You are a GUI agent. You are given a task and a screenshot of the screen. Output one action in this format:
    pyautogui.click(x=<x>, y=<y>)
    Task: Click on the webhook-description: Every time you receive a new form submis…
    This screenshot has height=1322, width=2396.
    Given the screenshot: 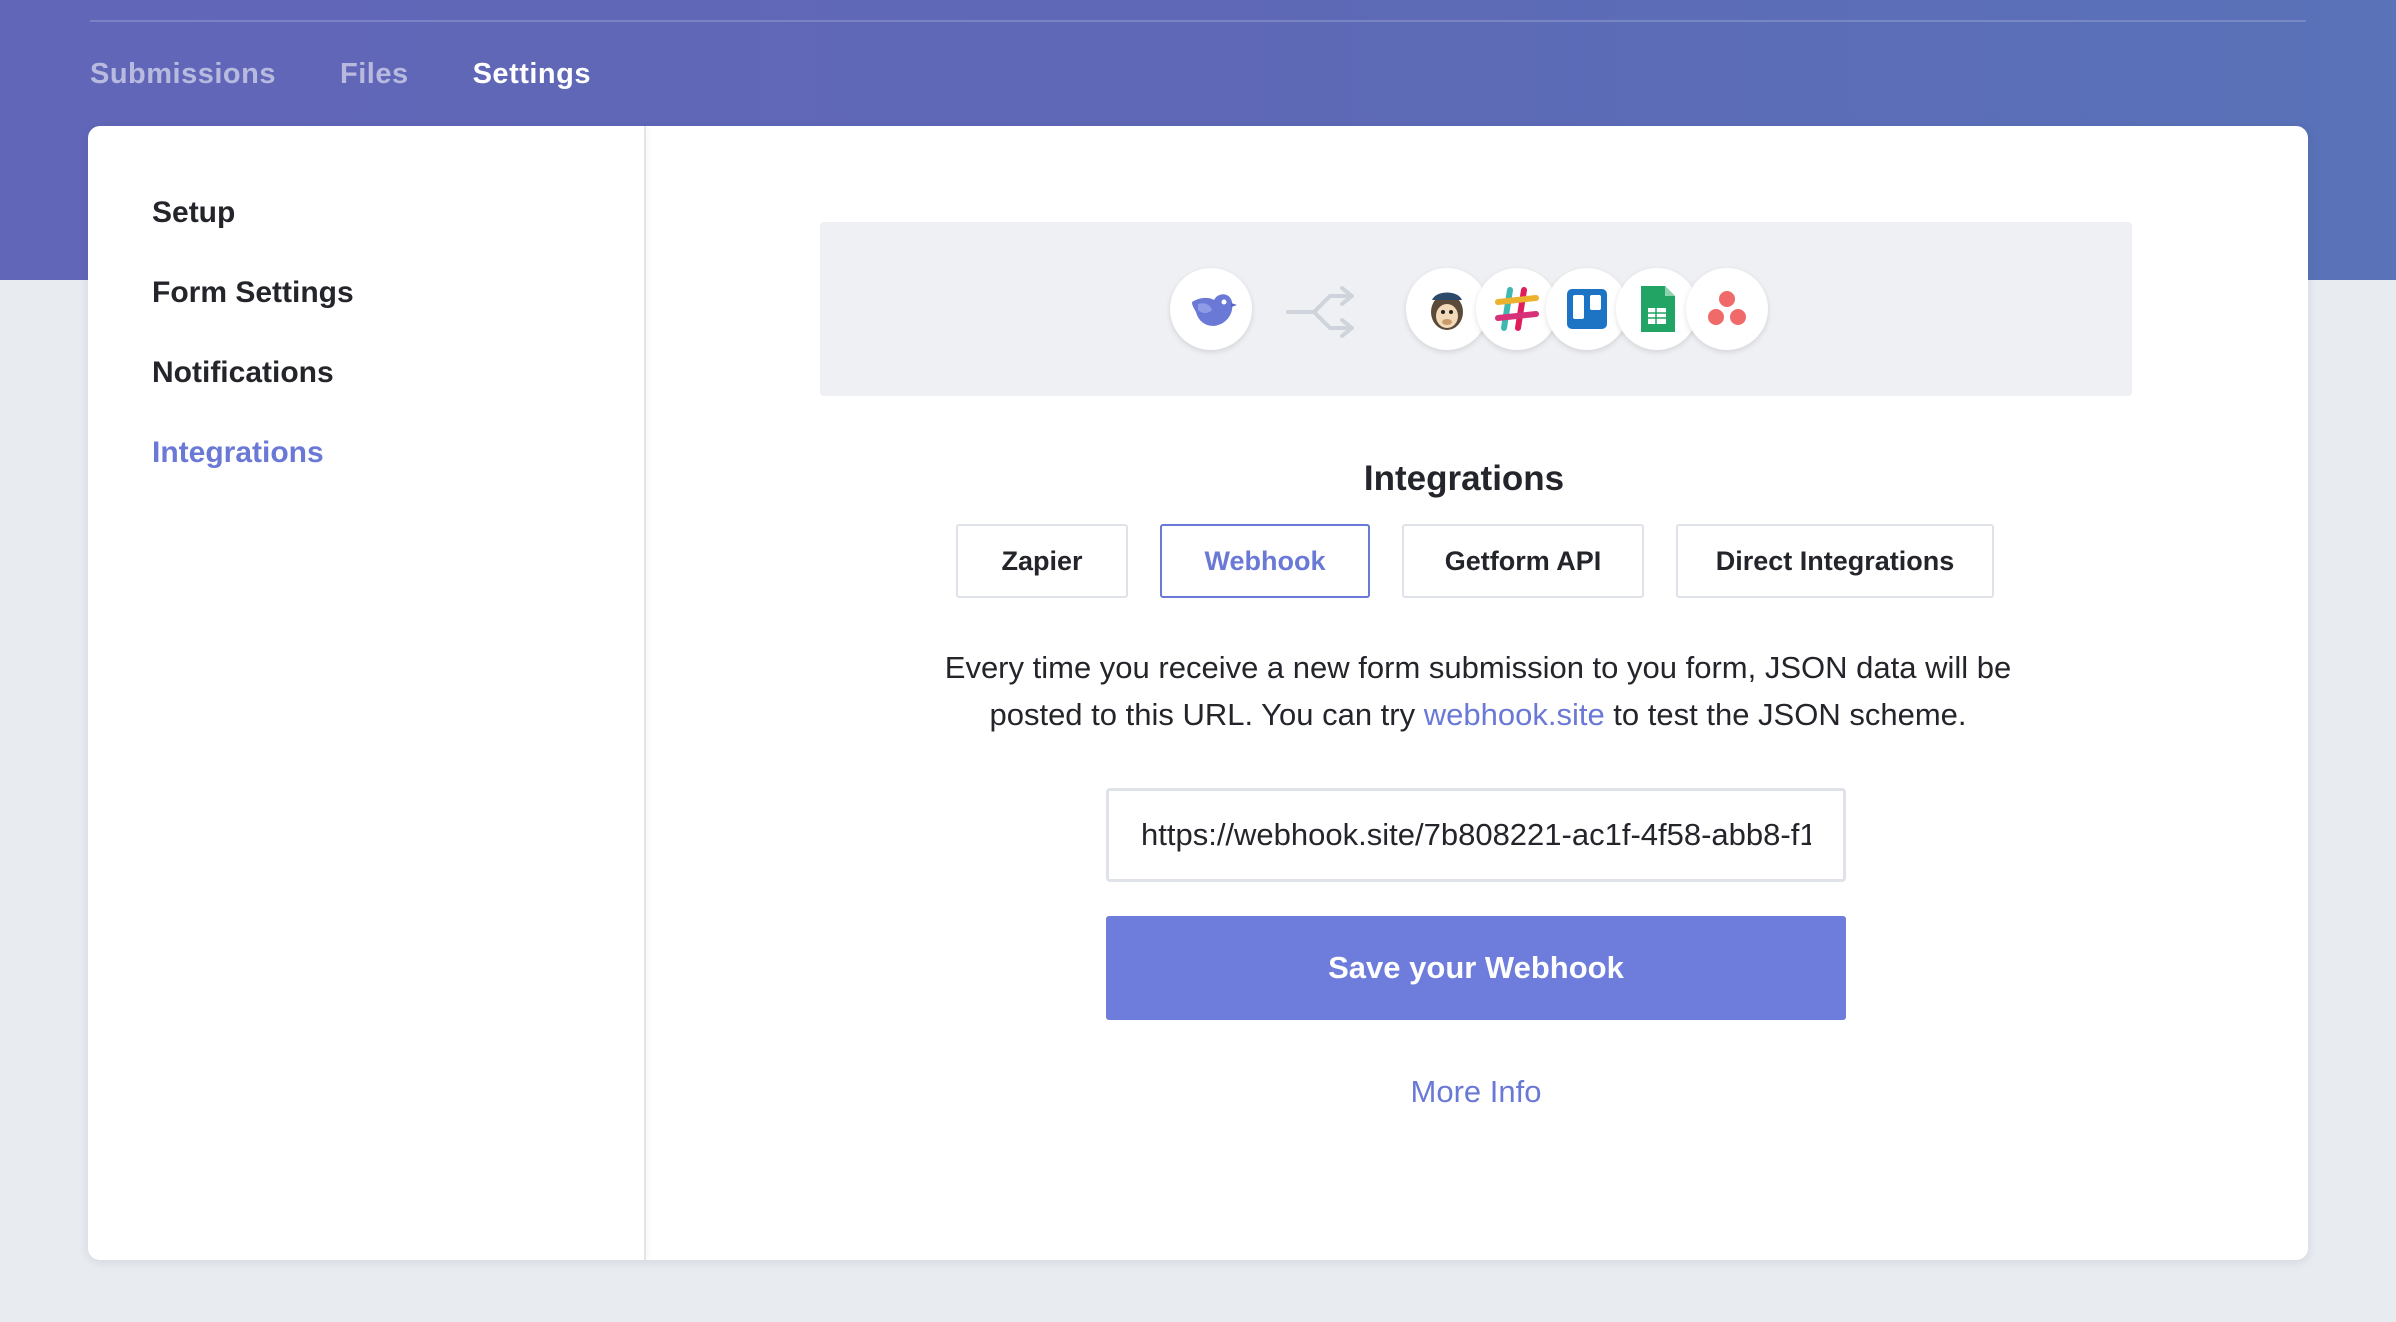 What is the action you would take?
    pyautogui.click(x=1478, y=691)
    